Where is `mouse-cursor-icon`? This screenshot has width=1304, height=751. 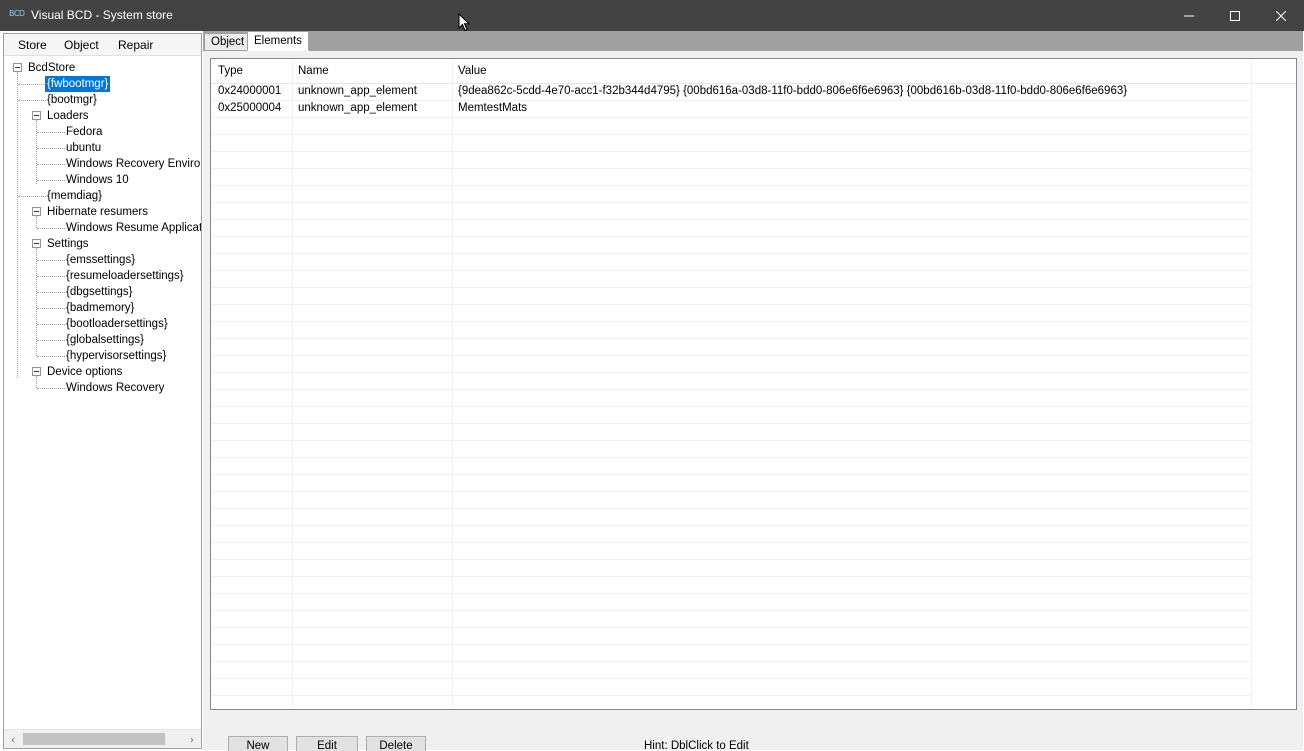 mouse-cursor-icon is located at coordinates (464, 22).